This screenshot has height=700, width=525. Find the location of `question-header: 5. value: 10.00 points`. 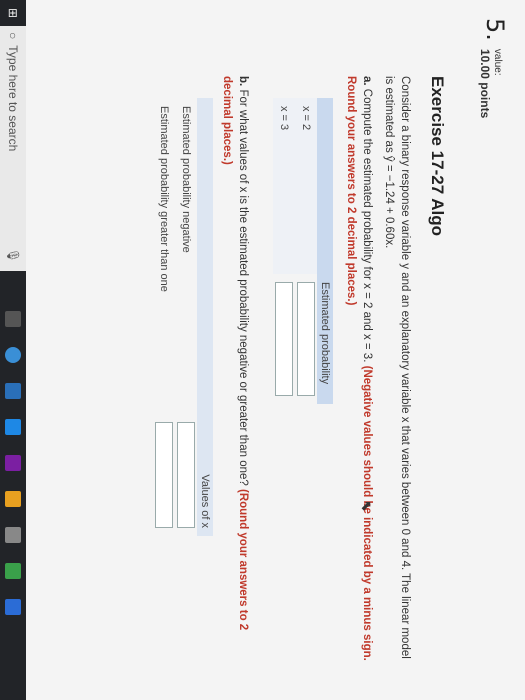

question-header: 5. value: 10.00 points is located at coordinates (493, 348).